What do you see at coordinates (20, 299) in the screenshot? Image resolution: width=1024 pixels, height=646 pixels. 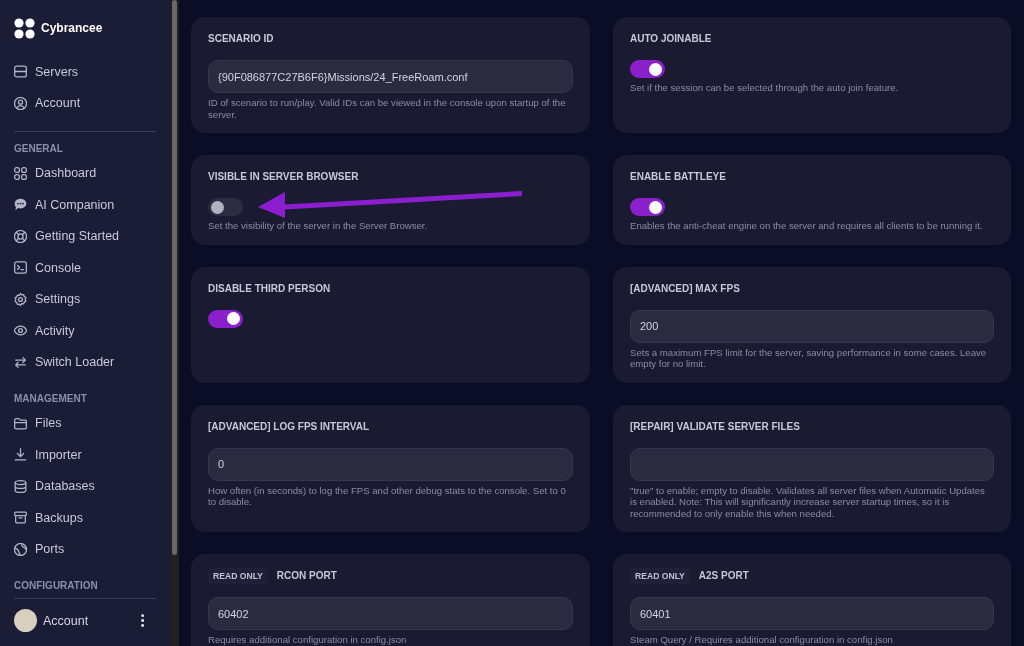 I see `settings-icon` at bounding box center [20, 299].